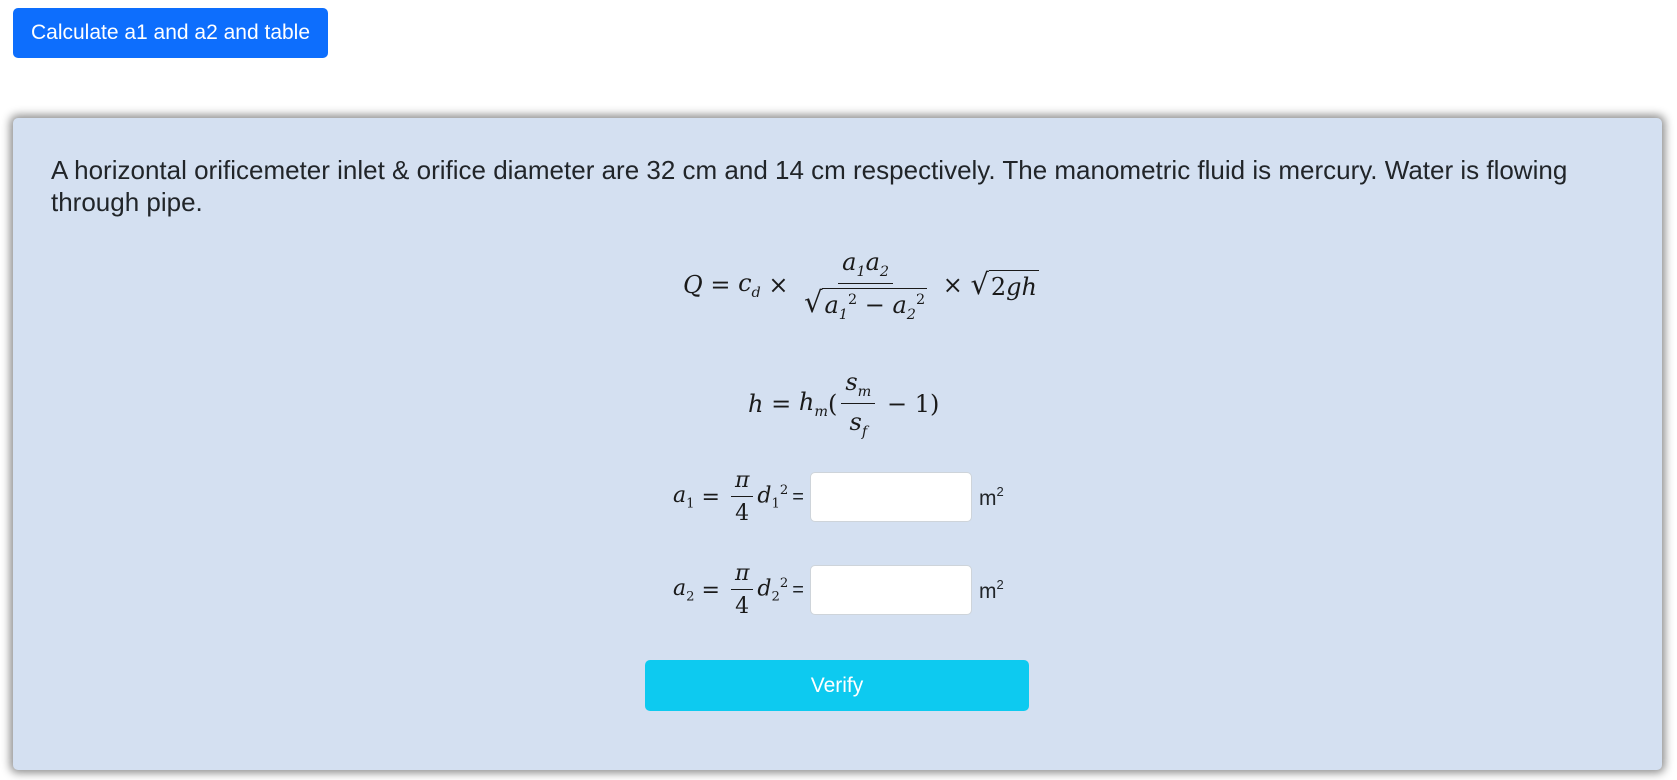 The image size is (1677, 780). I want to click on a1-input, so click(890, 497).